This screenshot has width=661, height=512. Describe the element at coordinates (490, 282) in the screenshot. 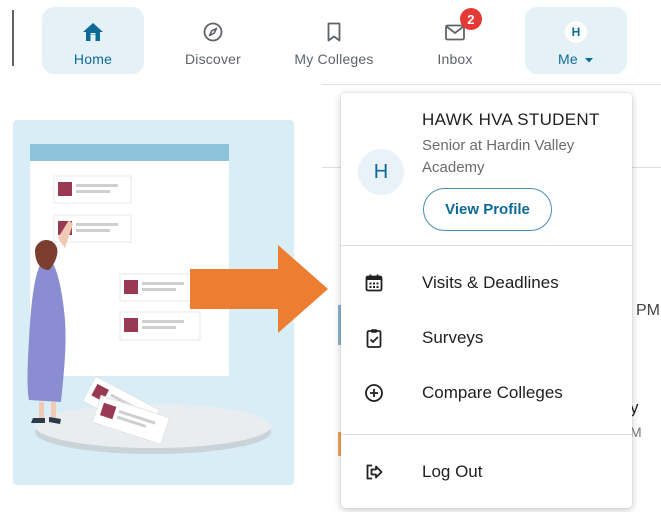

I see `menu-item-label: Visits & Deadlines` at that location.